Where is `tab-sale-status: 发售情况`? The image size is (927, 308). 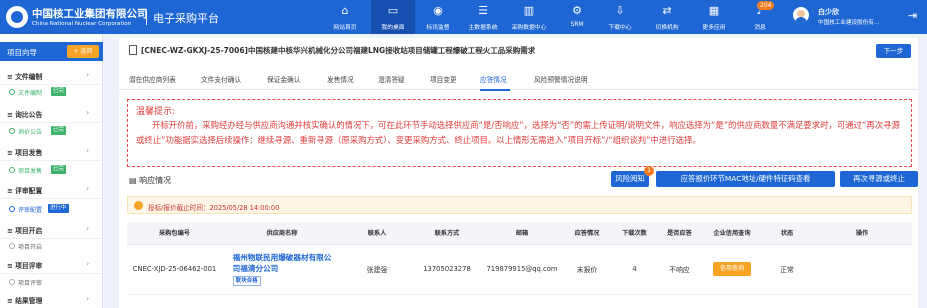 tab-sale-status: 发售情况 is located at coordinates (340, 79).